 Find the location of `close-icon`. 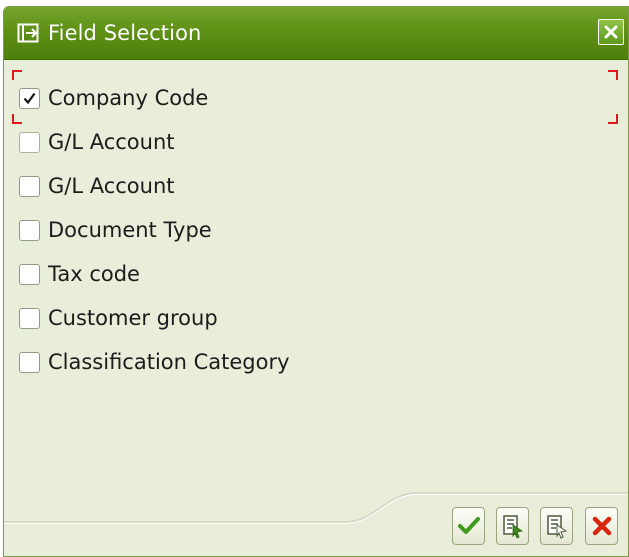

close-icon is located at coordinates (611, 32).